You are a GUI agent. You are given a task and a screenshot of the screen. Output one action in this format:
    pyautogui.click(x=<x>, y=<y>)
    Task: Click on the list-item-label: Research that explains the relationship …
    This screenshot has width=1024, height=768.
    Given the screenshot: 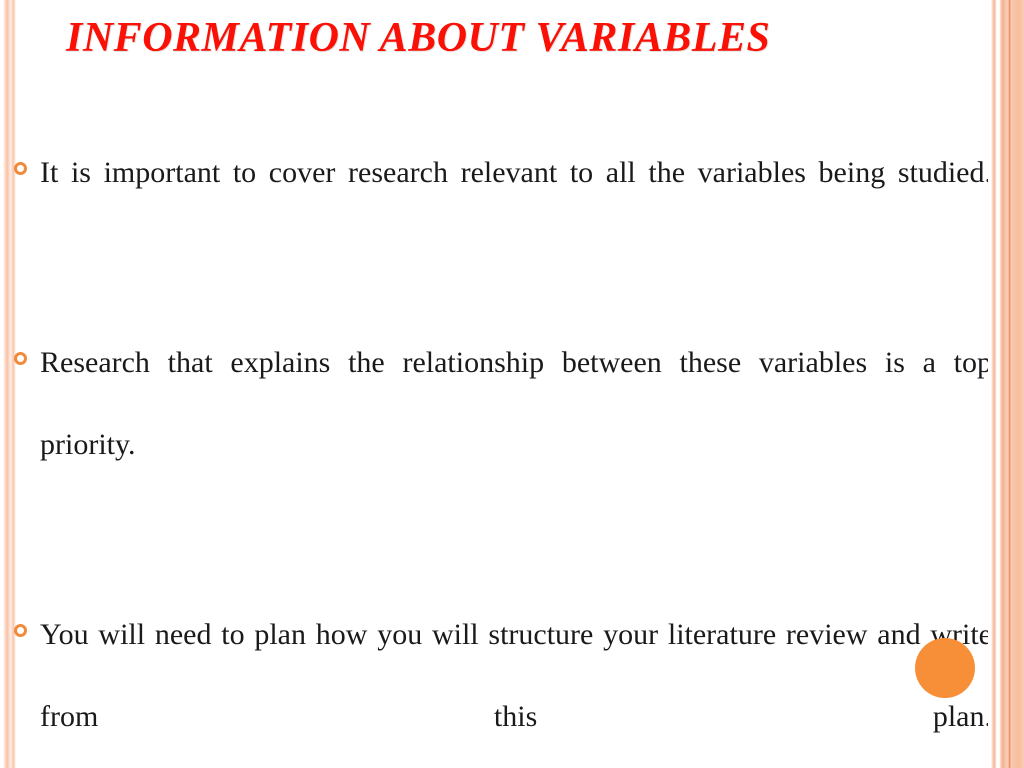 What is the action you would take?
    pyautogui.click(x=516, y=403)
    